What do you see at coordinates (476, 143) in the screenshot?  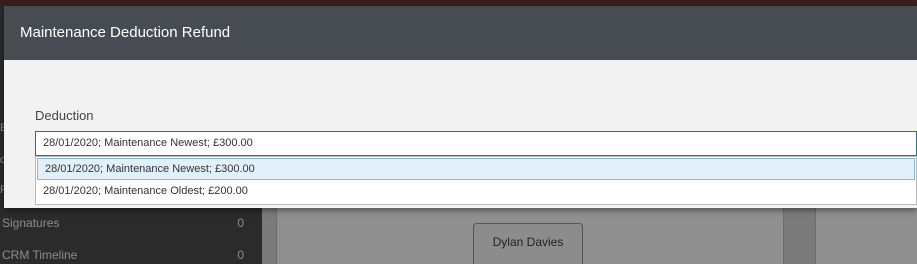 I see `deduction-select: 28/01/2020; Maintenance Newest; £300.00` at bounding box center [476, 143].